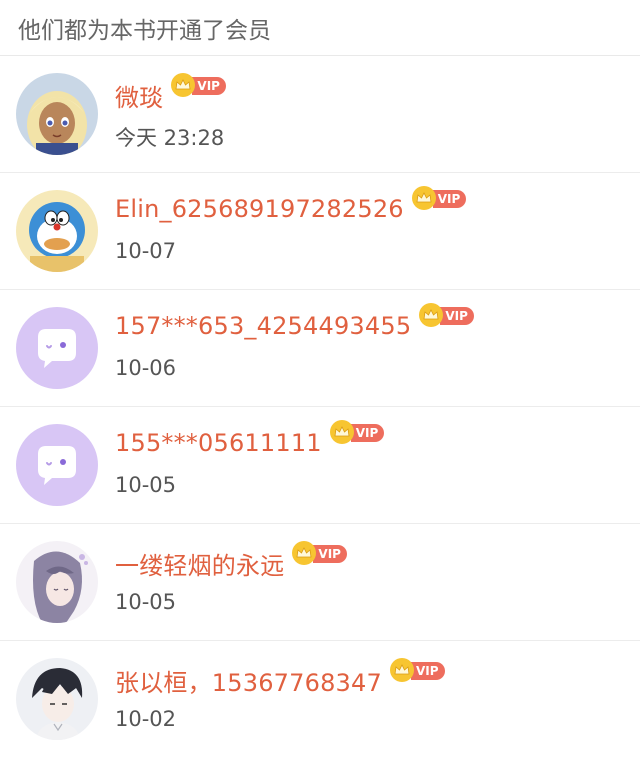 The height and width of the screenshot is (758, 640). I want to click on member-name: 155***05611111, so click(218, 443).